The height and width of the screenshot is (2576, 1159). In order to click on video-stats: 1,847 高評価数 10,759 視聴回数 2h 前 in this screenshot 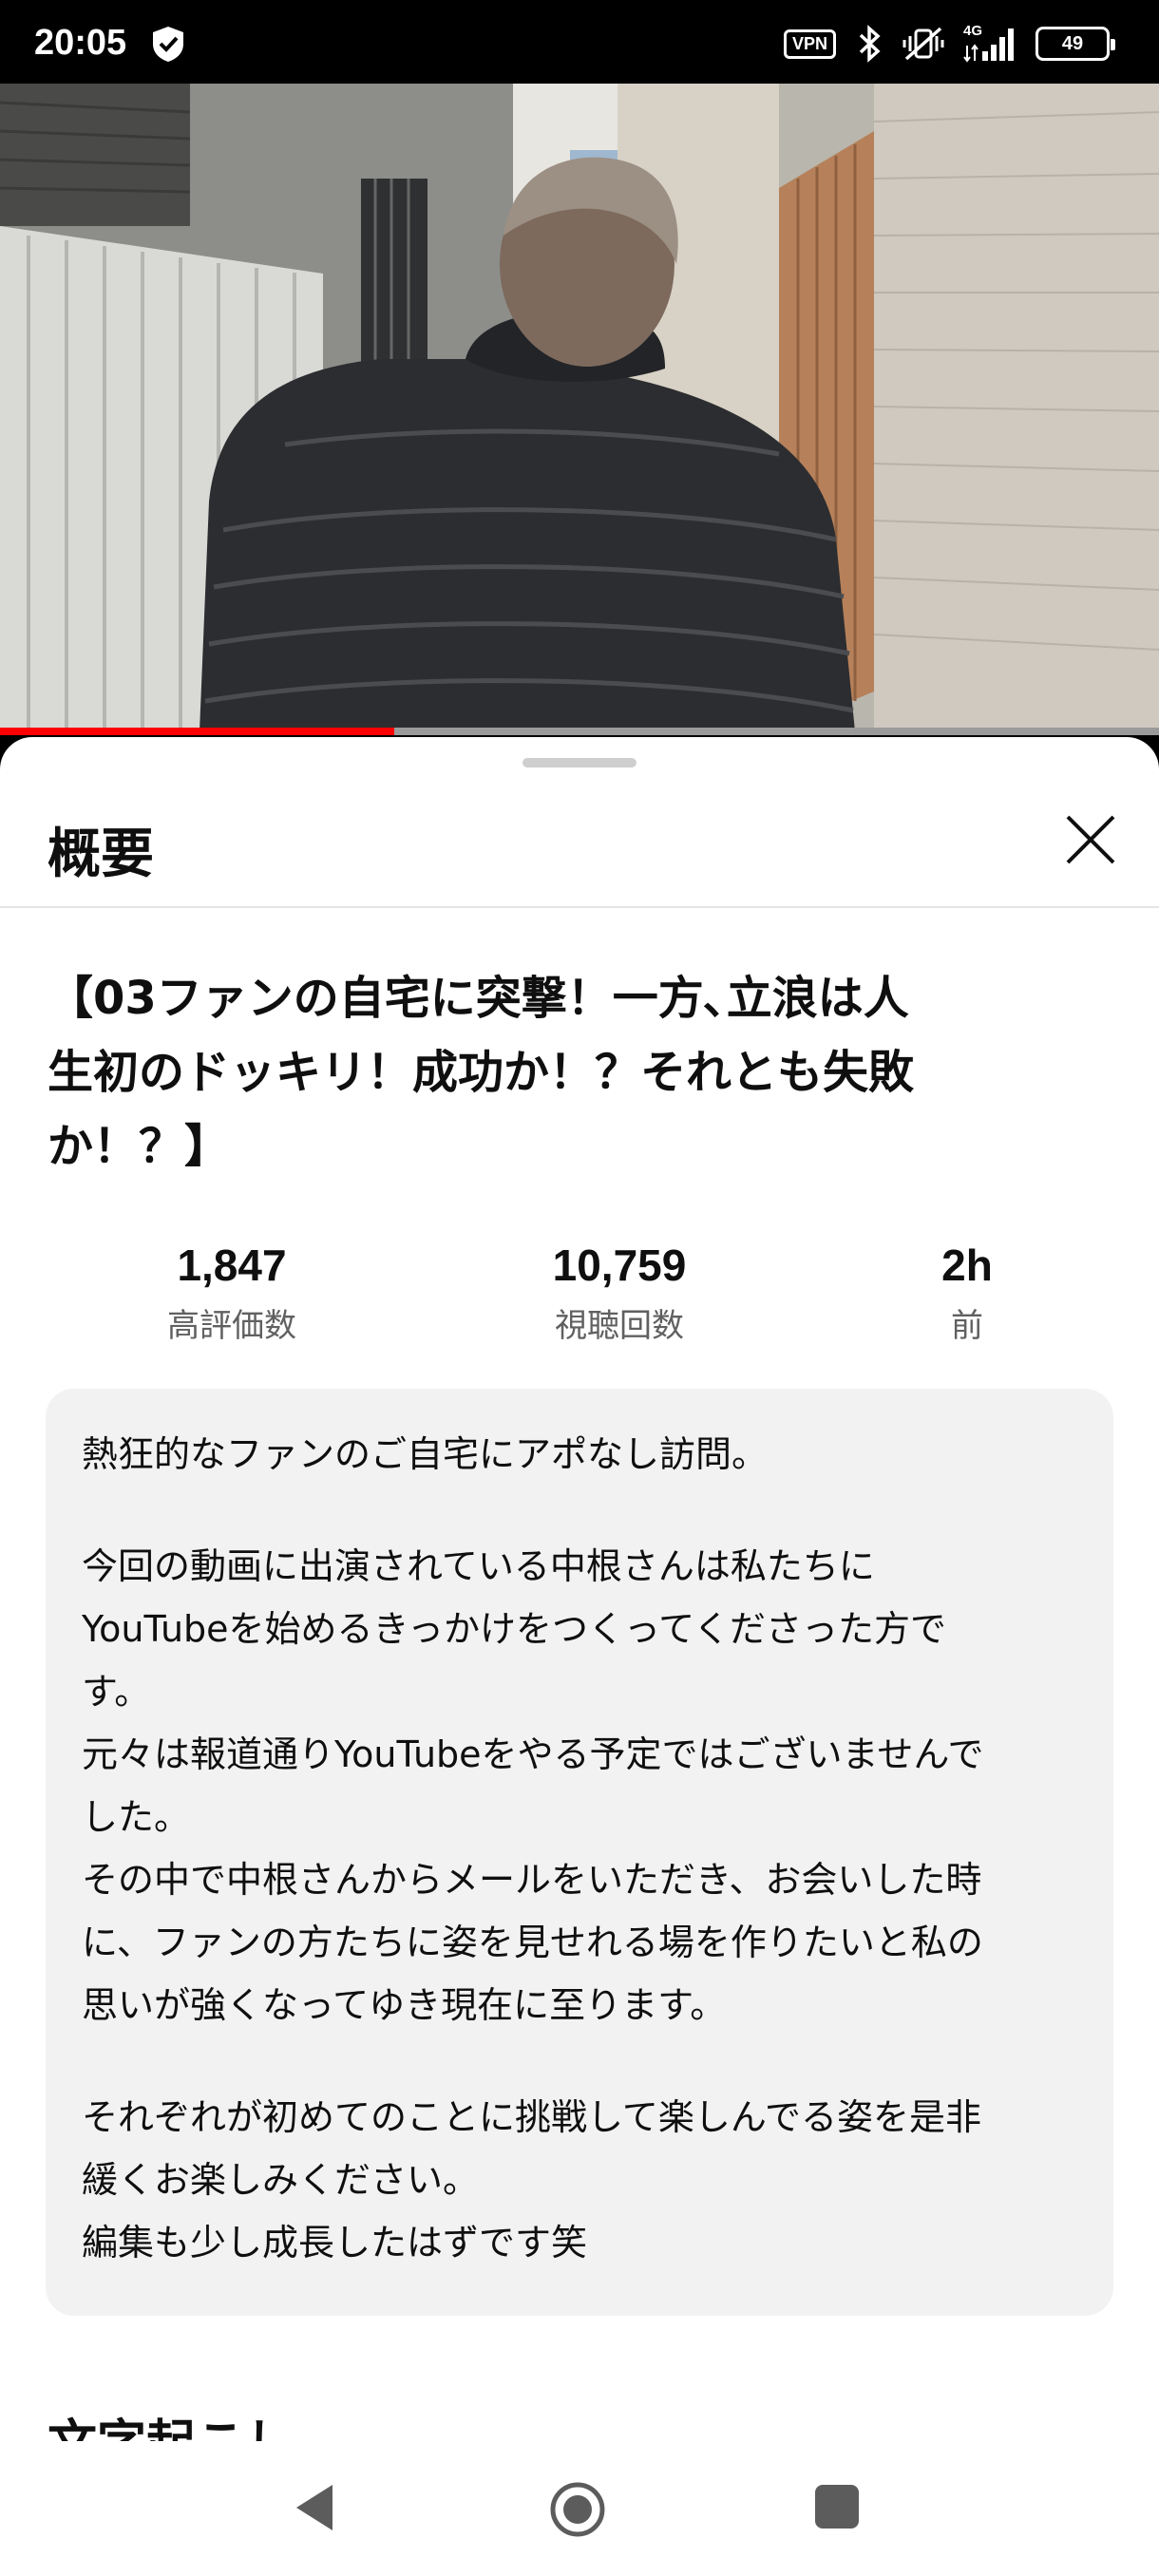, I will do `click(579, 1296)`.